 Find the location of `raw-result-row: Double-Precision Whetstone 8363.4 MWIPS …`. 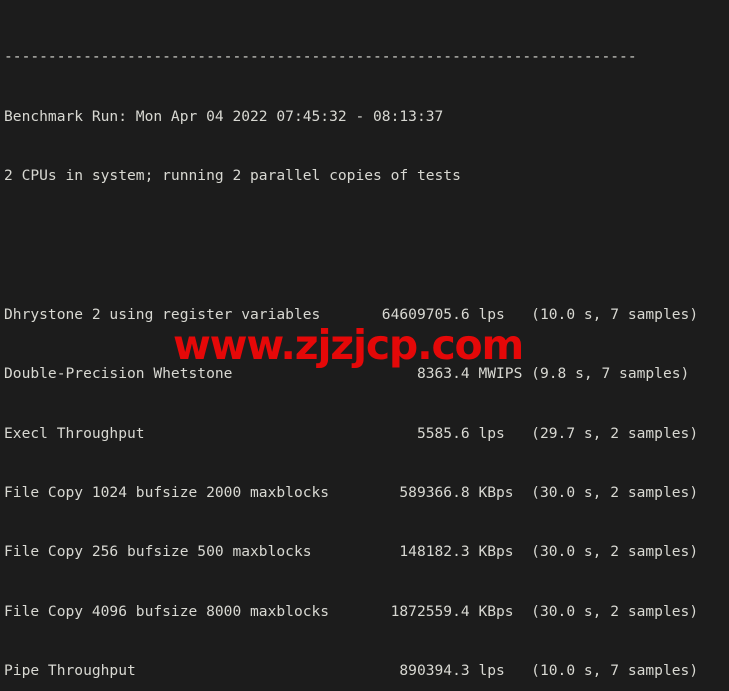

raw-result-row: Double-Precision Whetstone 8363.4 MWIPS … is located at coordinates (347, 374).